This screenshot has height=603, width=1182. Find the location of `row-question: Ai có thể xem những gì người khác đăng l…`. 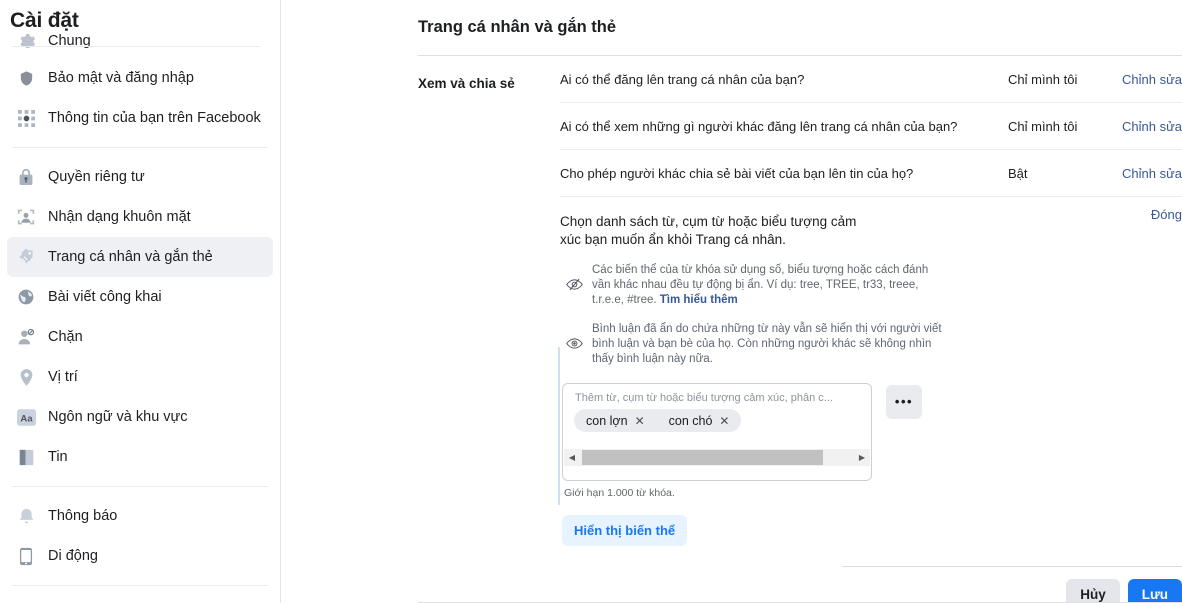

row-question: Ai có thể xem những gì người khác đăng l… is located at coordinates (759, 126).